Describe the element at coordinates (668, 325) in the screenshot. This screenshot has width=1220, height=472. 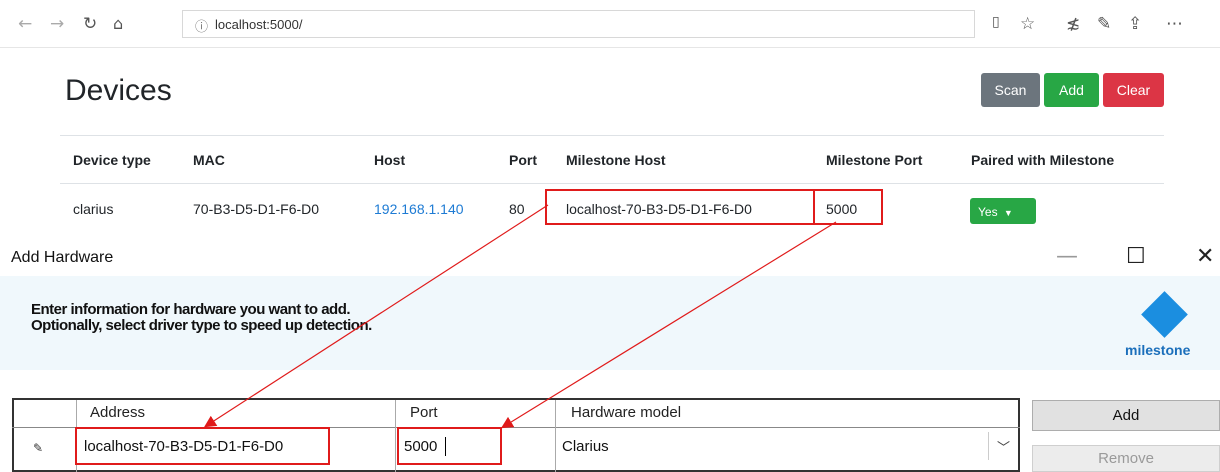
I see `arrow-port-to-port` at that location.